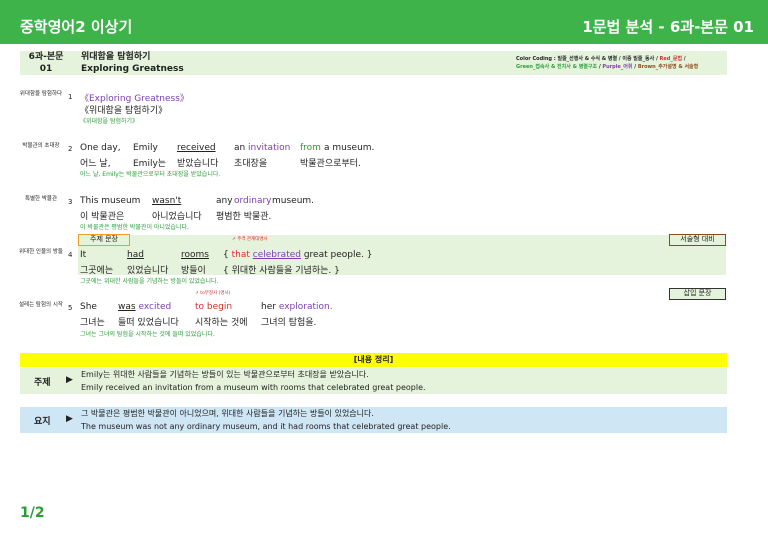 Image resolution: width=768 pixels, height=543 pixels. Describe the element at coordinates (41, 199) in the screenshot. I see `sentence-3-side-label: 특별한 박물관` at that location.